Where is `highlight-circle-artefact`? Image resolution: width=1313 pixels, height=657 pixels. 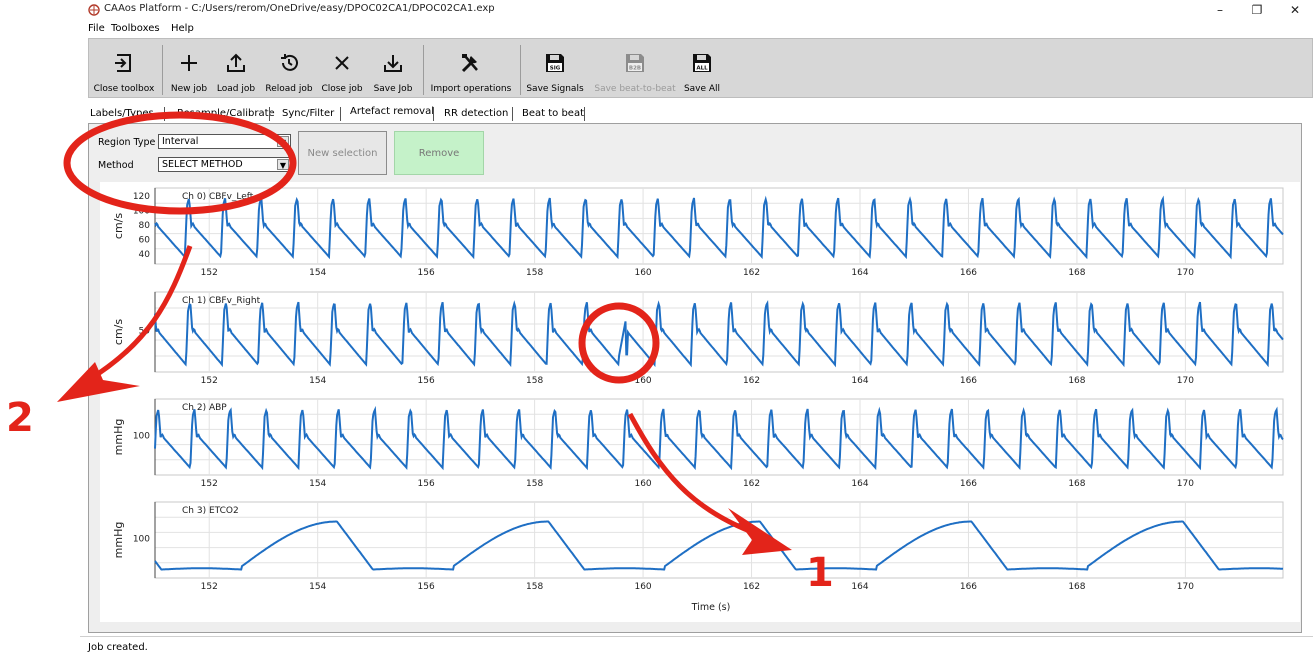 highlight-circle-artefact is located at coordinates (619, 343).